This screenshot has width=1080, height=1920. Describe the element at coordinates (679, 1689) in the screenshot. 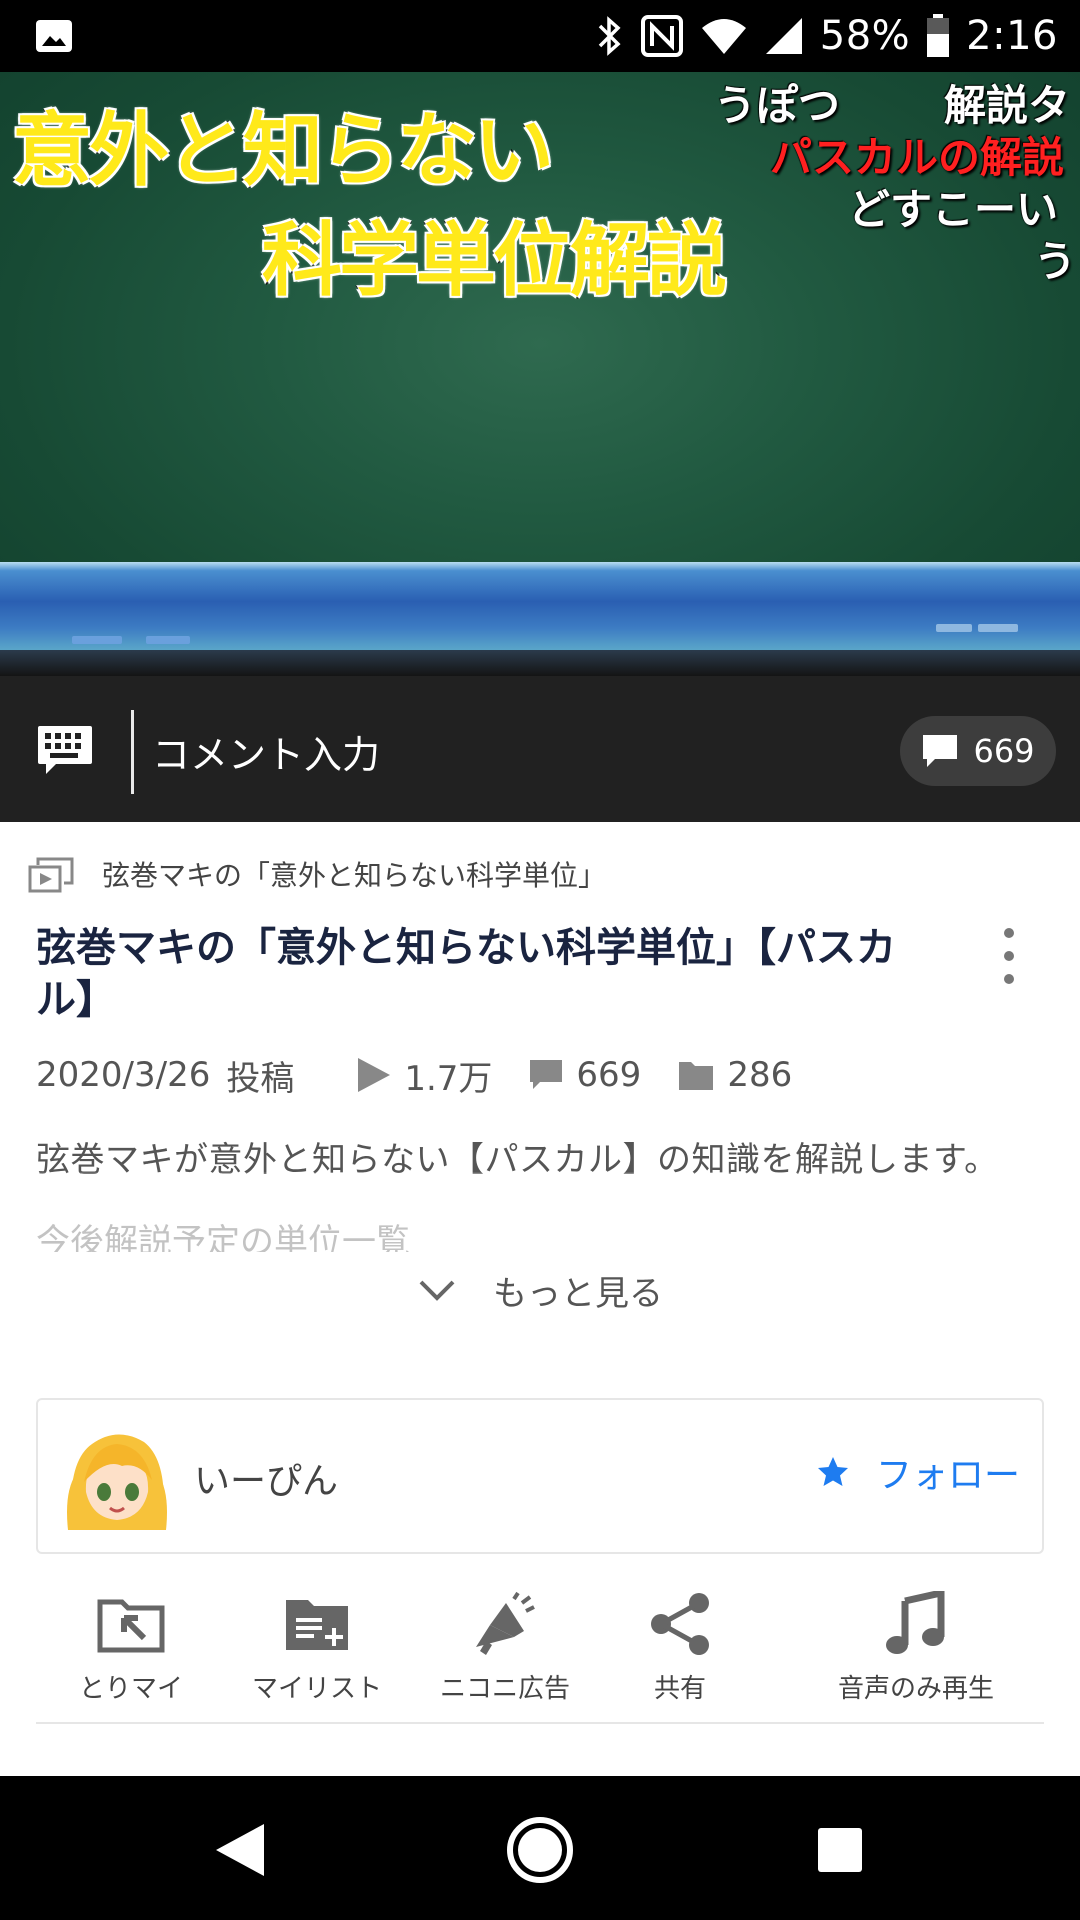

I see `action-label: 共有` at that location.